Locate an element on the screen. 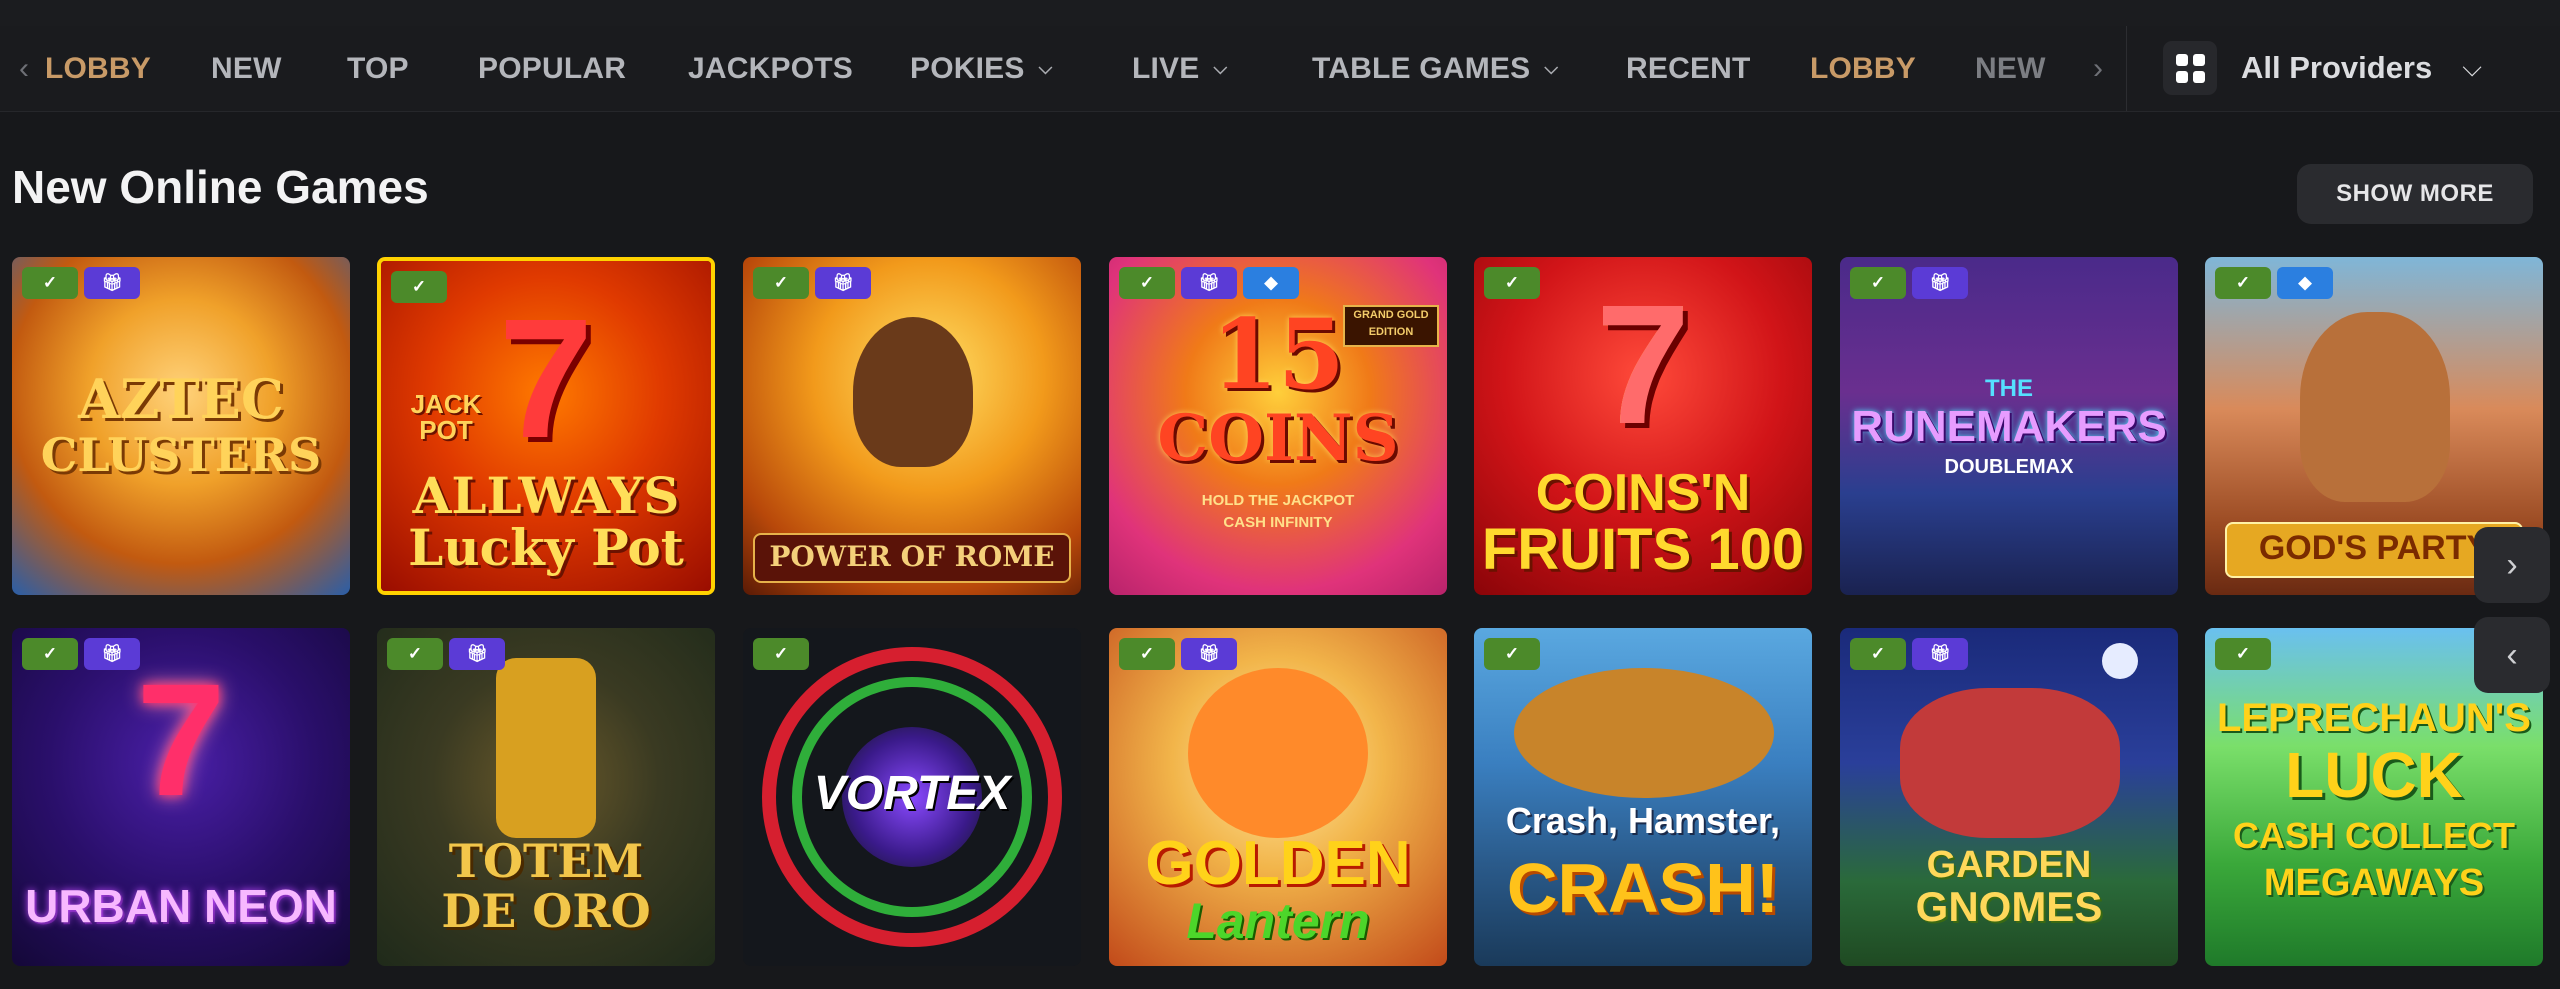 This screenshot has width=2560, height=989. game-tile-golden-lantern: ✓ 🎁︎ GOLDEN Lantern is located at coordinates (1278, 797).